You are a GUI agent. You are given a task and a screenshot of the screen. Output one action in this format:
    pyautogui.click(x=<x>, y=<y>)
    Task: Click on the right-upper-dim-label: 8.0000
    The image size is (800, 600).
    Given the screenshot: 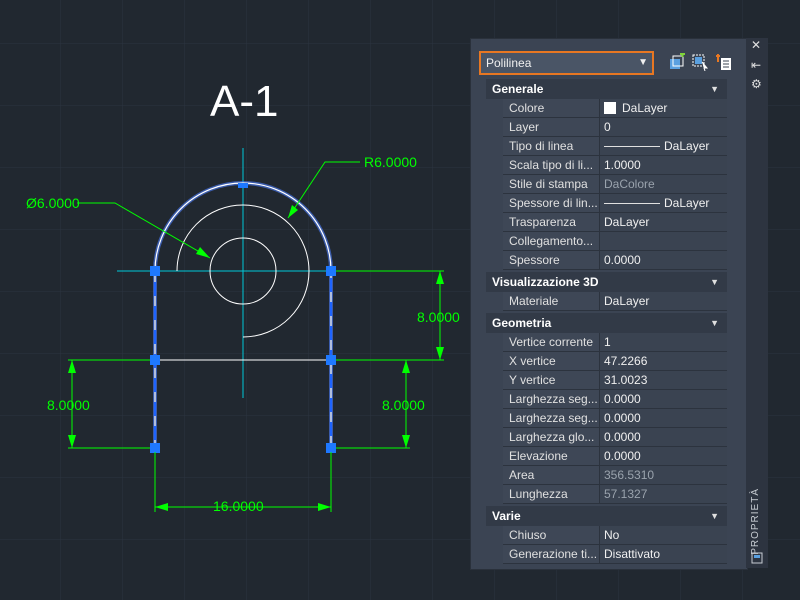 What is the action you would take?
    pyautogui.click(x=438, y=317)
    